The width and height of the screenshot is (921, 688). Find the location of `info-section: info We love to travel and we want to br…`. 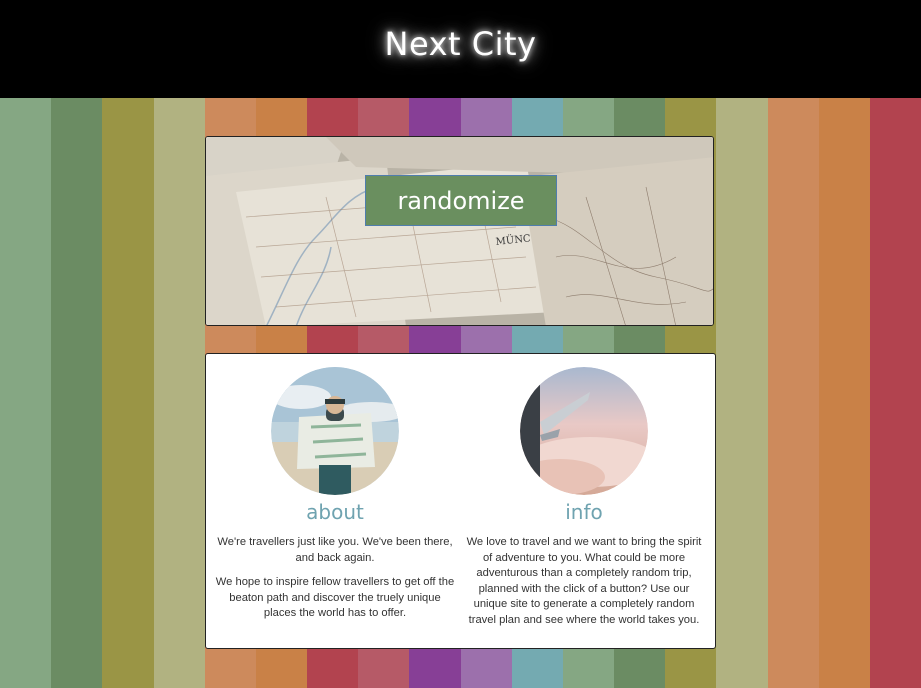

info-section: info We love to travel and we want to br… is located at coordinates (584, 491).